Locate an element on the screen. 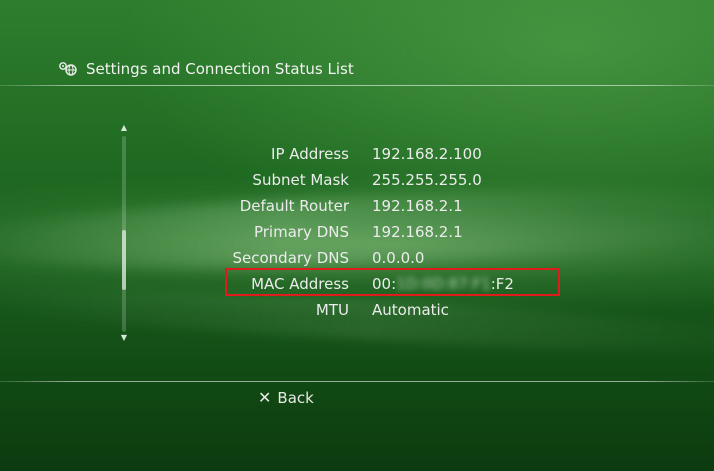 This screenshot has width=714, height=471. settings-network-icon is located at coordinates (68, 69).